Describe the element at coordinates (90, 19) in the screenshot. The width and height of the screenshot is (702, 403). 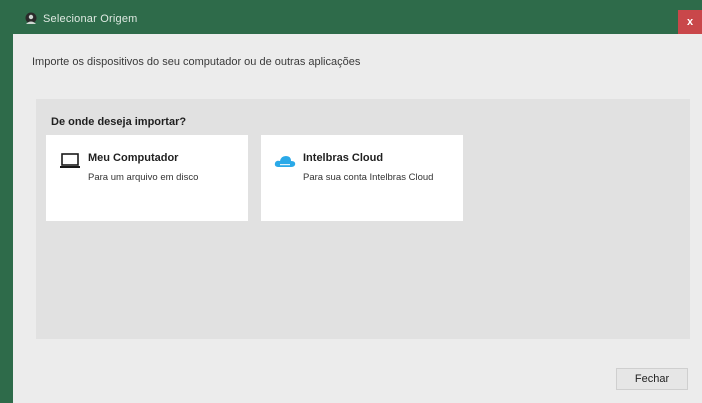
I see `window-title: Selecionar Origem` at that location.